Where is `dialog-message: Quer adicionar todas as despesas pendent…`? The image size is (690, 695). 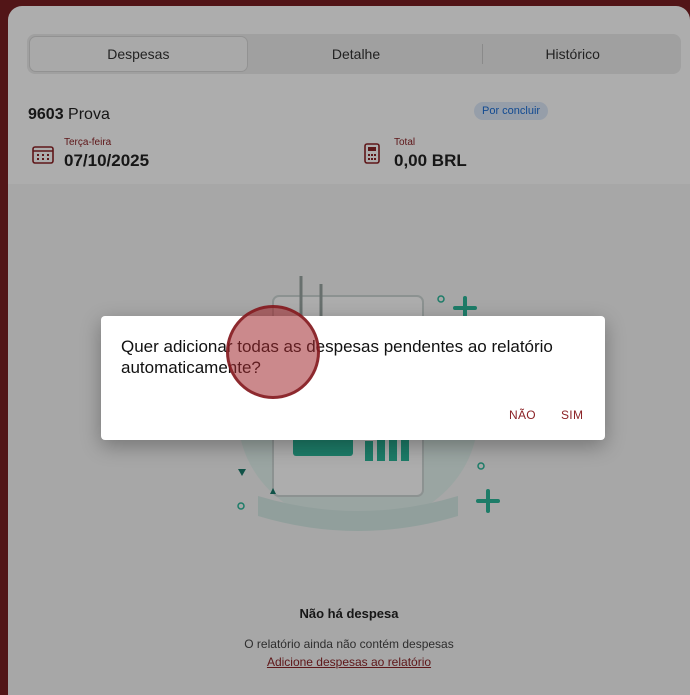 dialog-message: Quer adicionar todas as despesas pendent… is located at coordinates (337, 357).